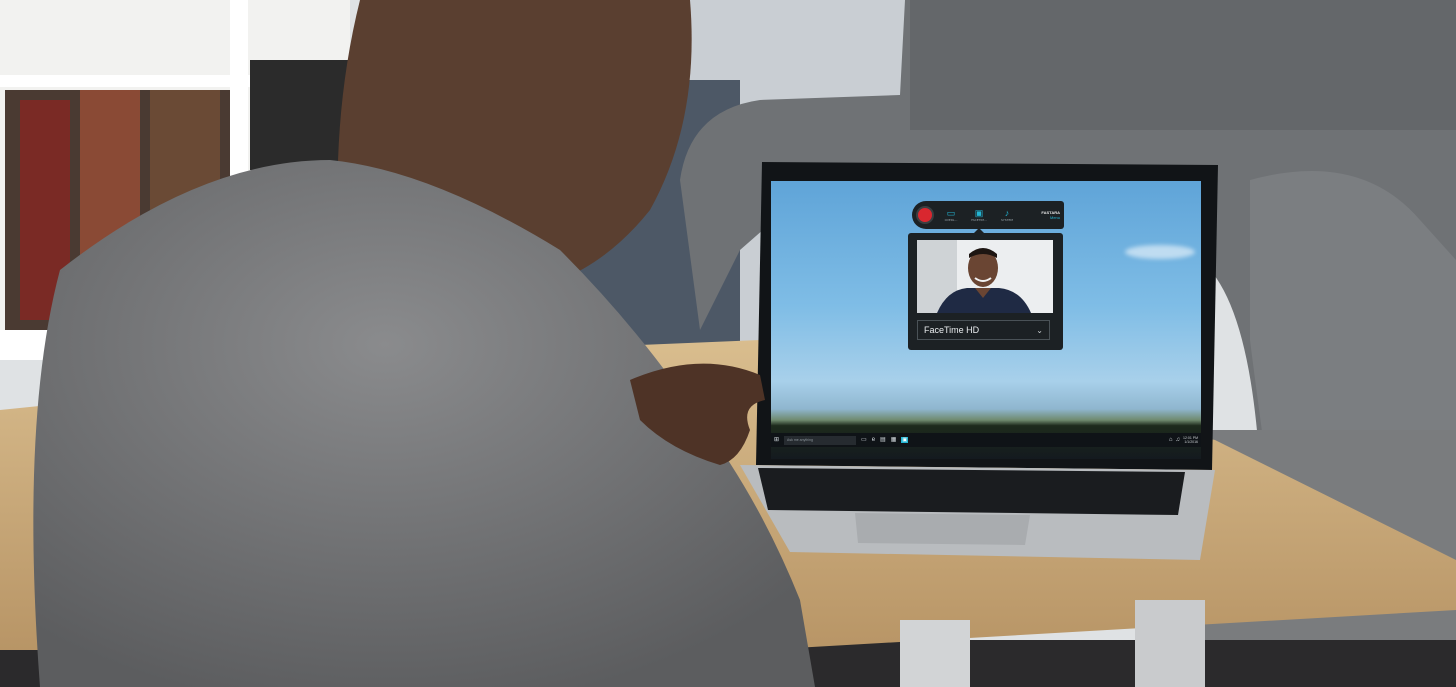 The image size is (1456, 687). I want to click on brand-block: FASTARA Menu, so click(1050, 215).